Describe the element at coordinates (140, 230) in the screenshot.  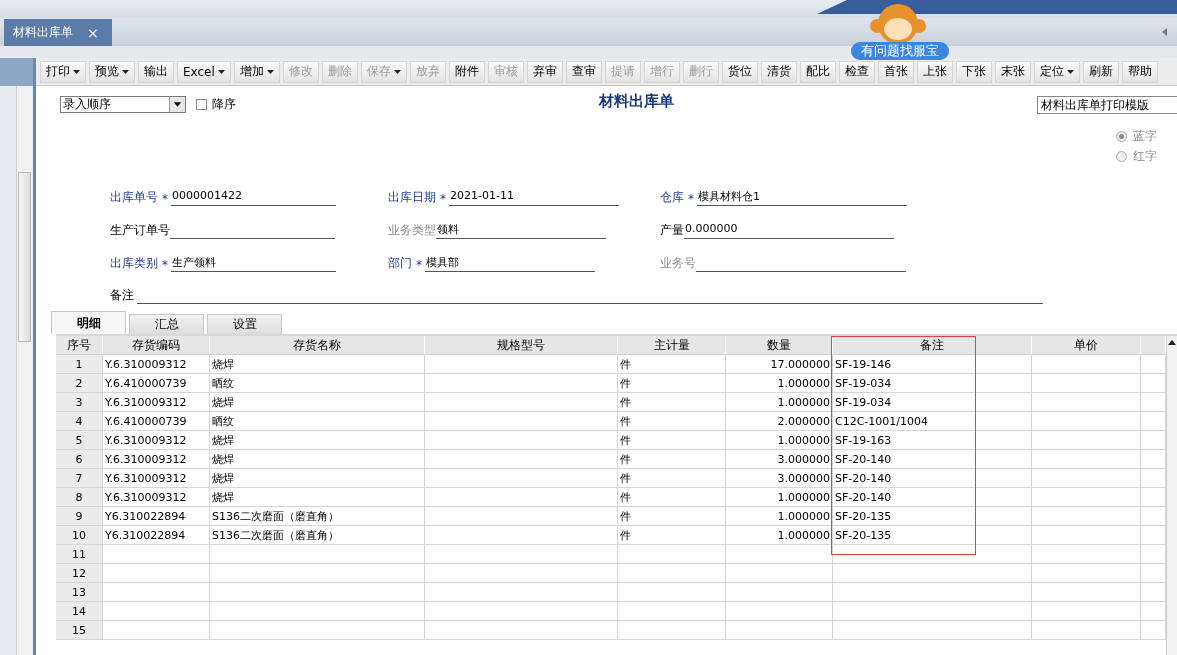
I see `field-label: 生产订单号` at that location.